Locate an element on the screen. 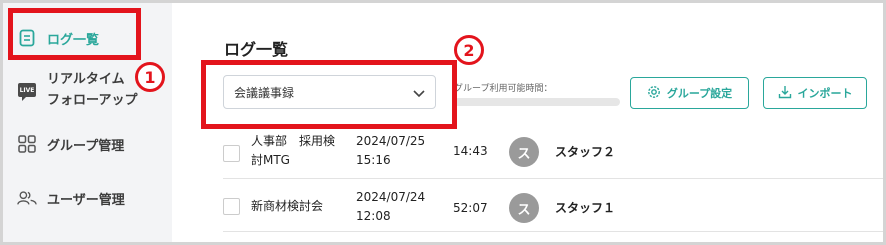 This screenshot has width=886, height=245. log-name: 新商材検討会 is located at coordinates (287, 206).